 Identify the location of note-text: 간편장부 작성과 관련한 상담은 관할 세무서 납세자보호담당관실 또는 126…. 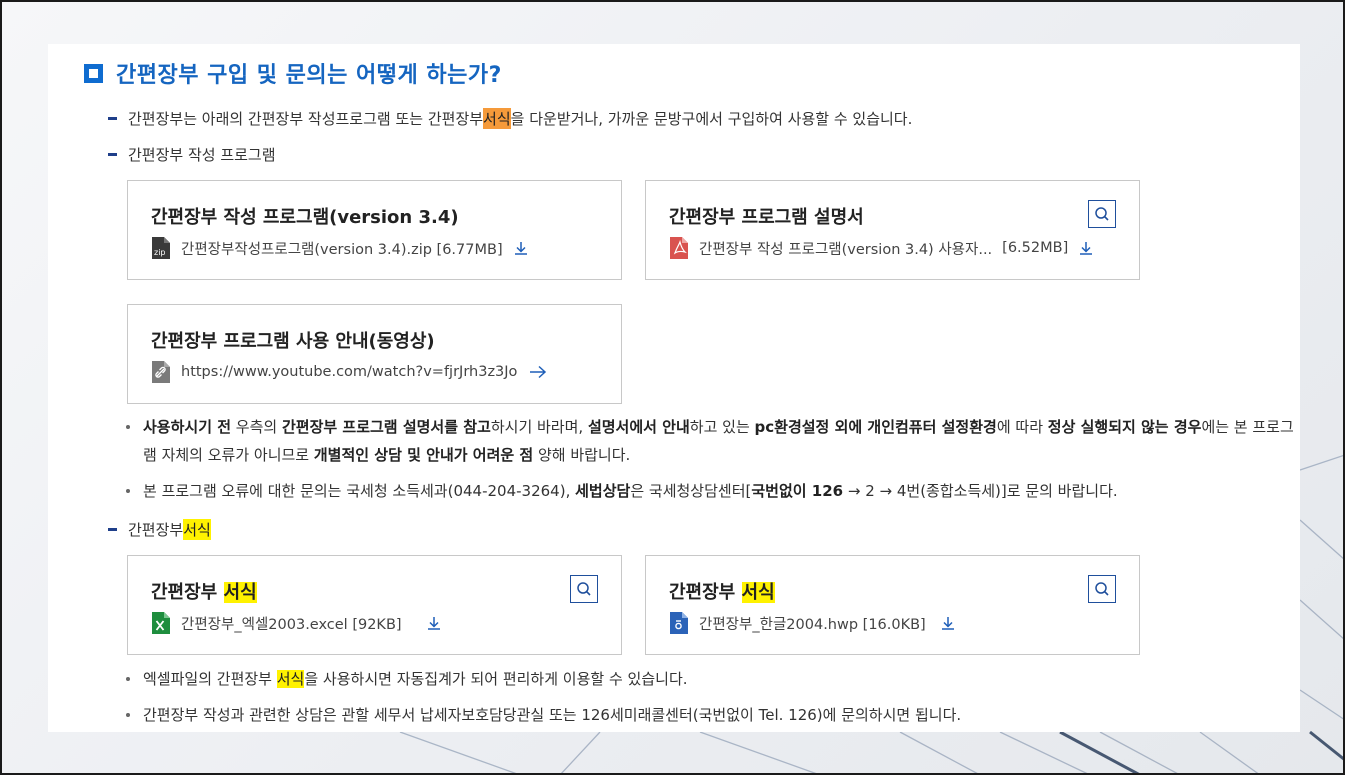
(552, 715).